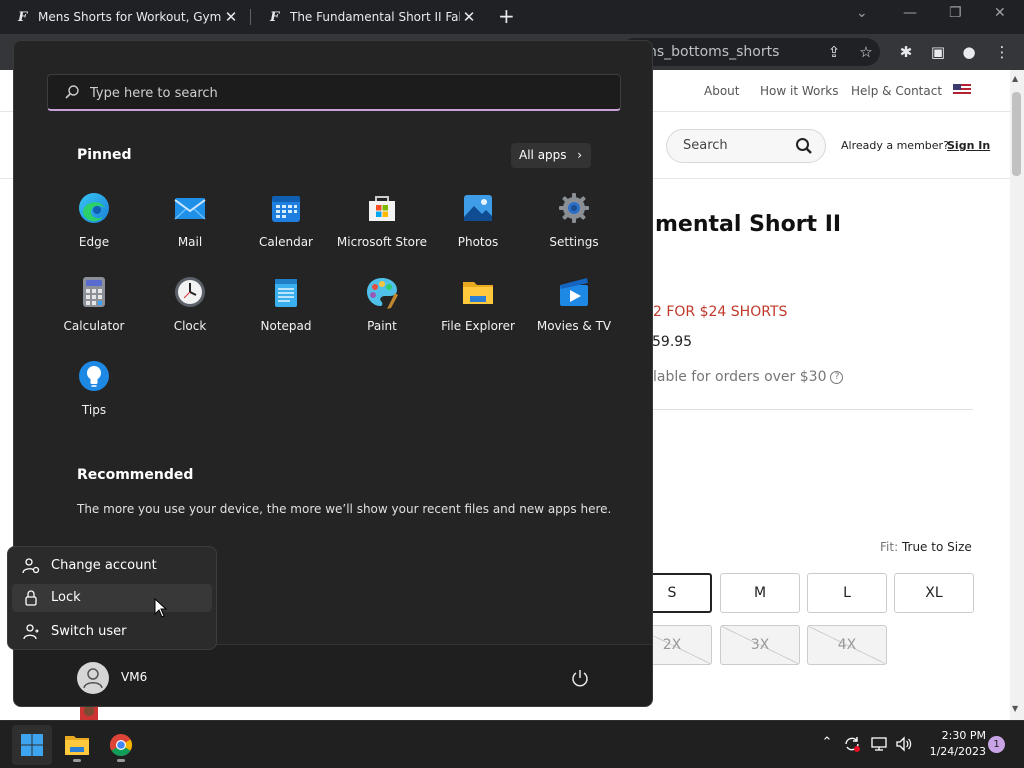 This screenshot has height=768, width=1024. What do you see at coordinates (906, 52) in the screenshot?
I see `extensions-icon: ✱` at bounding box center [906, 52].